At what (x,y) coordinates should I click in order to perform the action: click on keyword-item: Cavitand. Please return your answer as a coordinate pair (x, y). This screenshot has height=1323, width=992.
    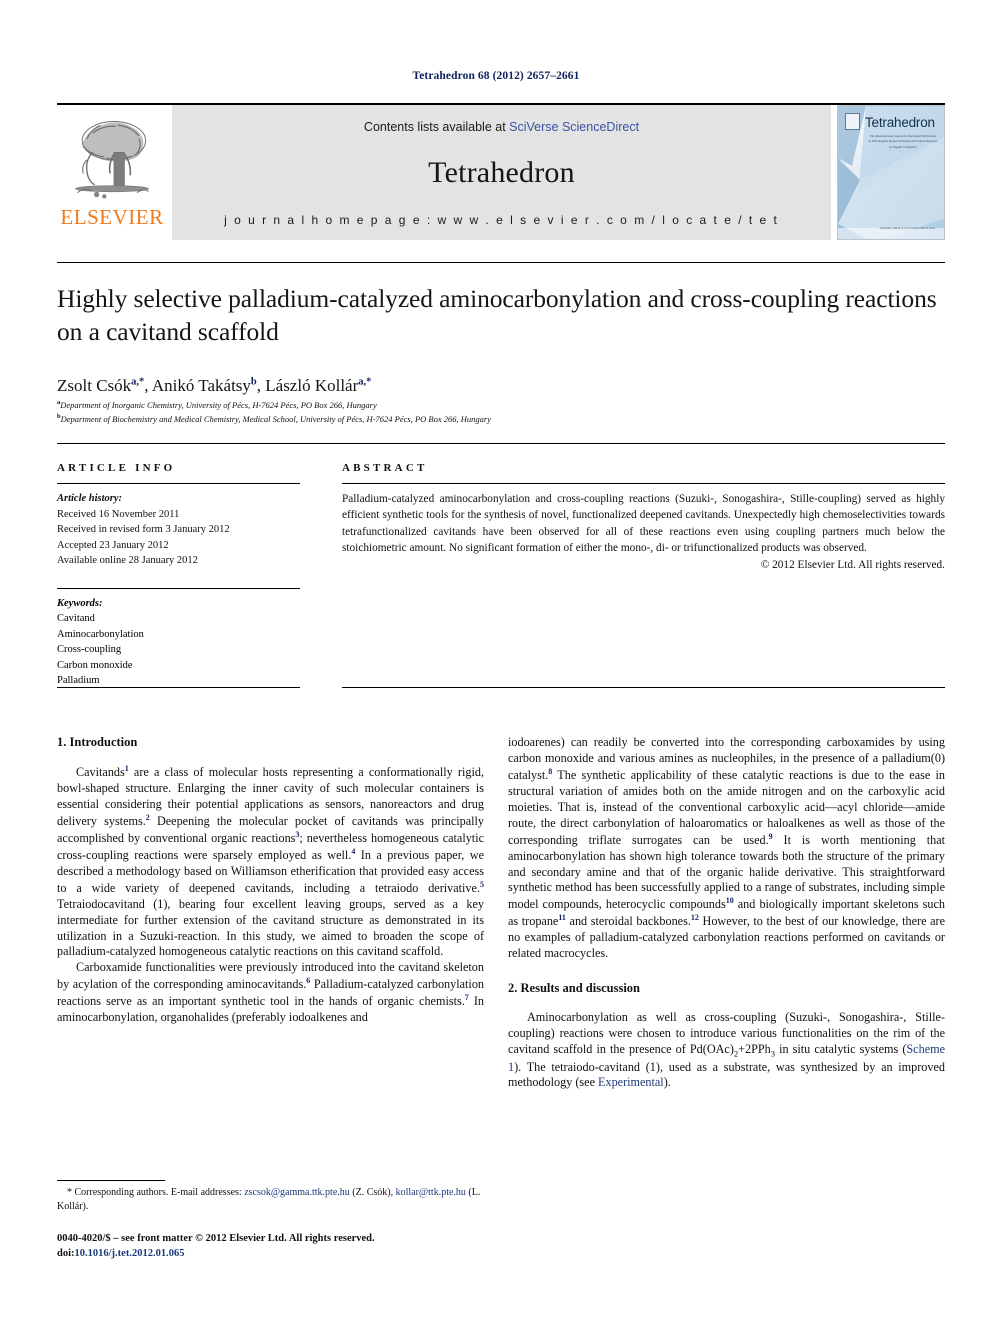
    Looking at the image, I should click on (76, 619).